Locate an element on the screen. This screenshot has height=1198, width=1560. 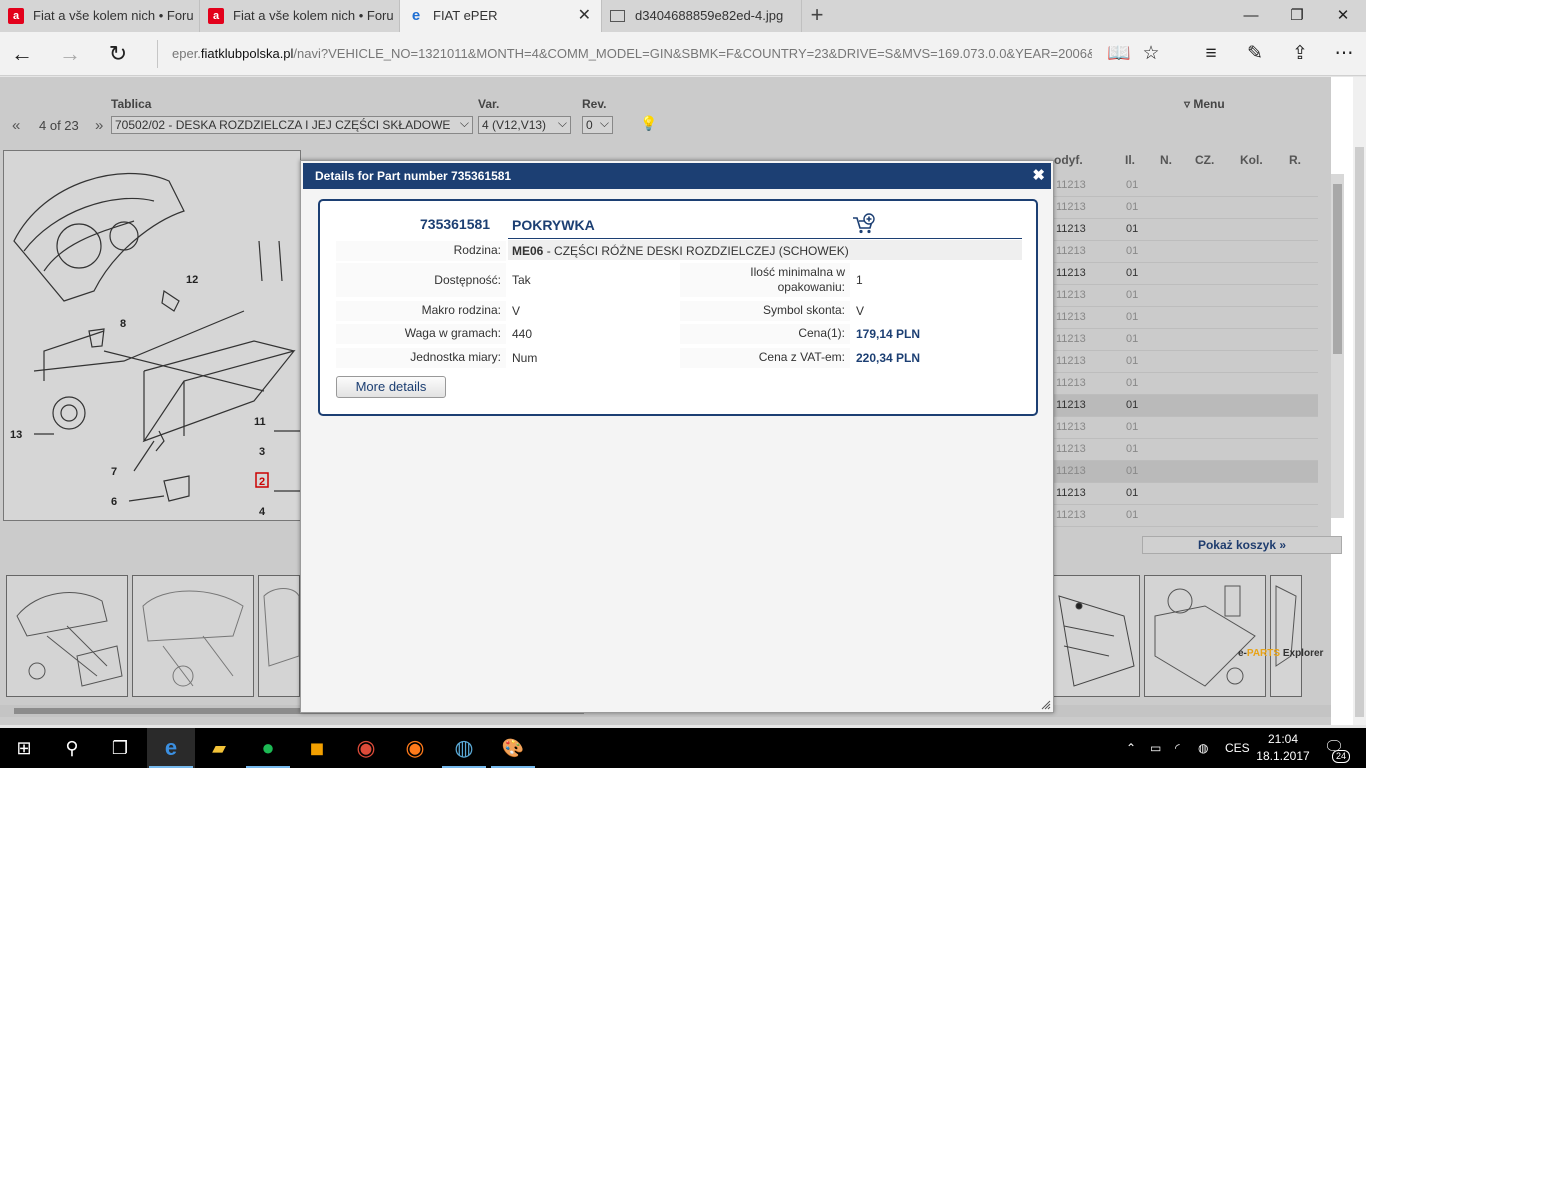
chrome-icon: ◉ is located at coordinates (366, 748).